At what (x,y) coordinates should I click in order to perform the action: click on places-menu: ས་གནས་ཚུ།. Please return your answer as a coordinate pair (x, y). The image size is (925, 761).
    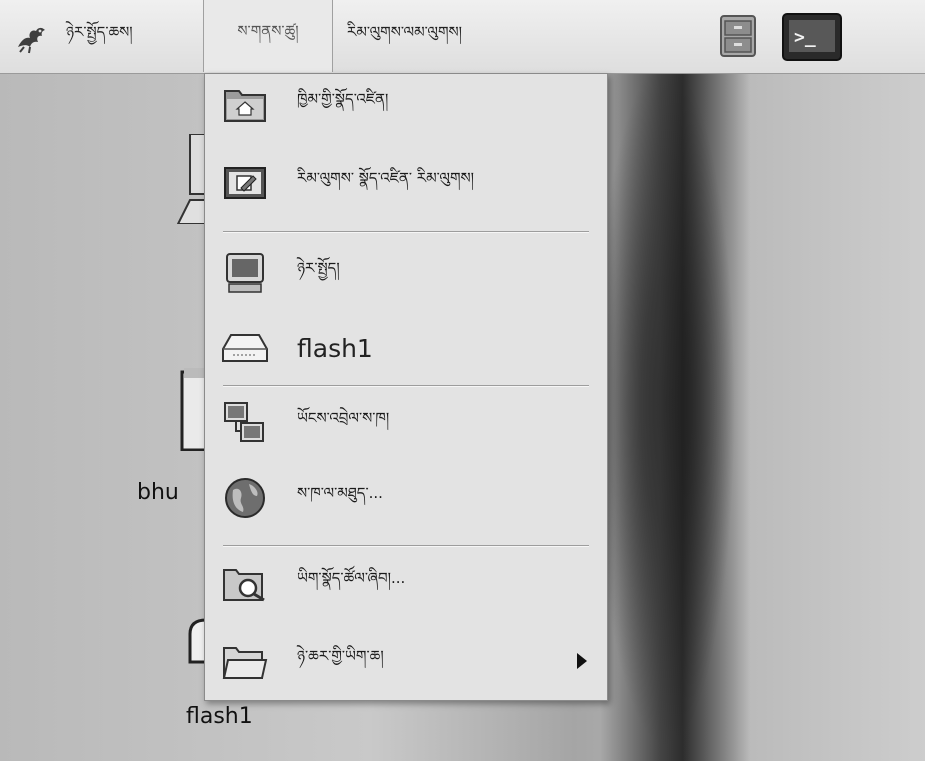
    Looking at the image, I should click on (268, 36).